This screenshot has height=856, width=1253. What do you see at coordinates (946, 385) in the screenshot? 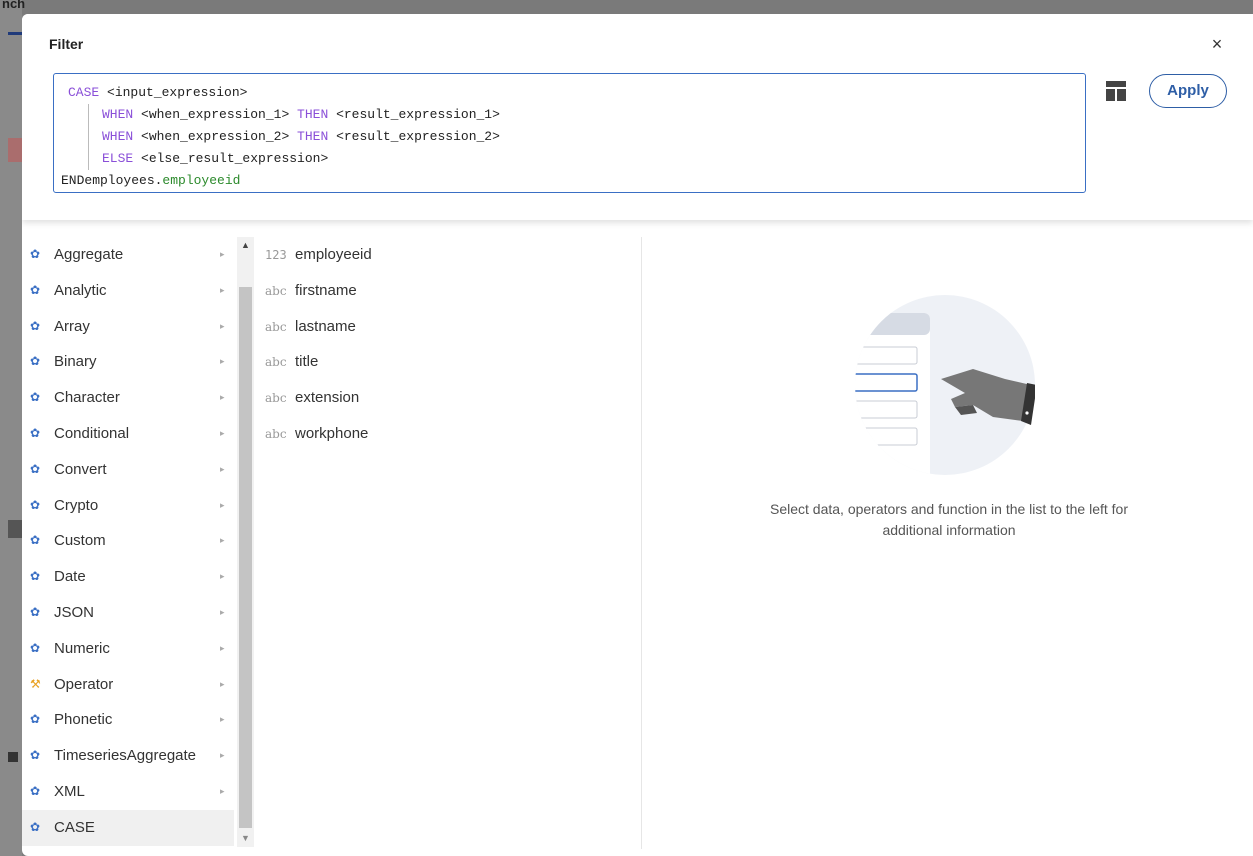
I see `hand-pointing-list-icon` at bounding box center [946, 385].